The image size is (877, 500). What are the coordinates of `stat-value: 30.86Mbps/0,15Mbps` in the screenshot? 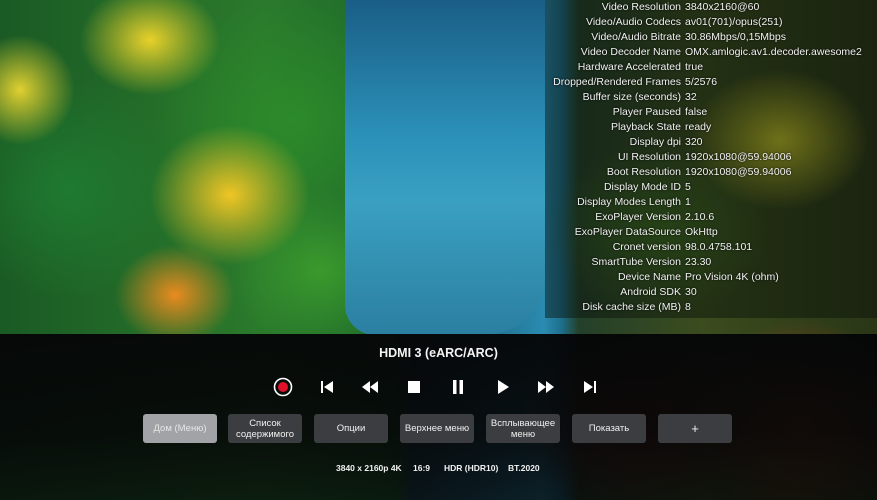 It's located at (735, 37).